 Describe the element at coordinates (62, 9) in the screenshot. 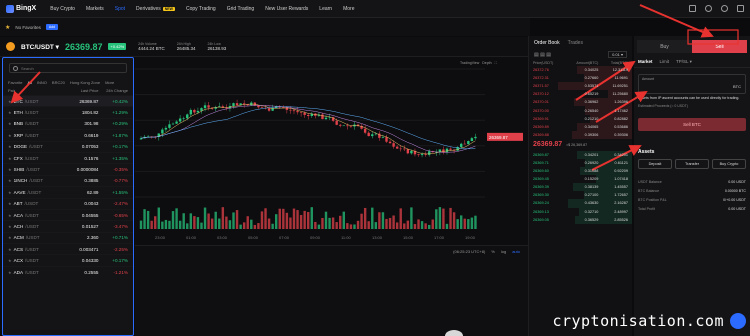

I see `nav-buy-crypto: Buy Crypto` at that location.